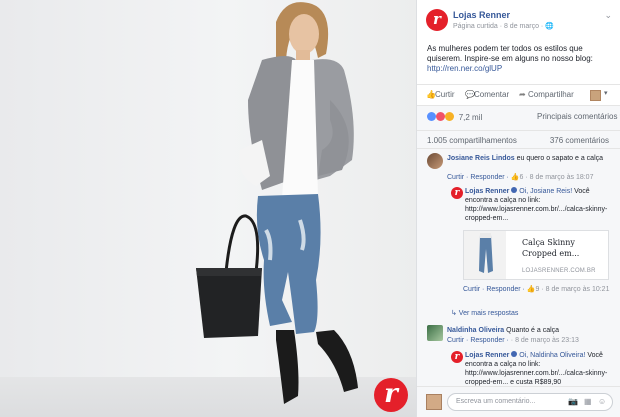 This screenshot has width=620, height=417. I want to click on comment-like-icon: 👍, so click(515, 177).